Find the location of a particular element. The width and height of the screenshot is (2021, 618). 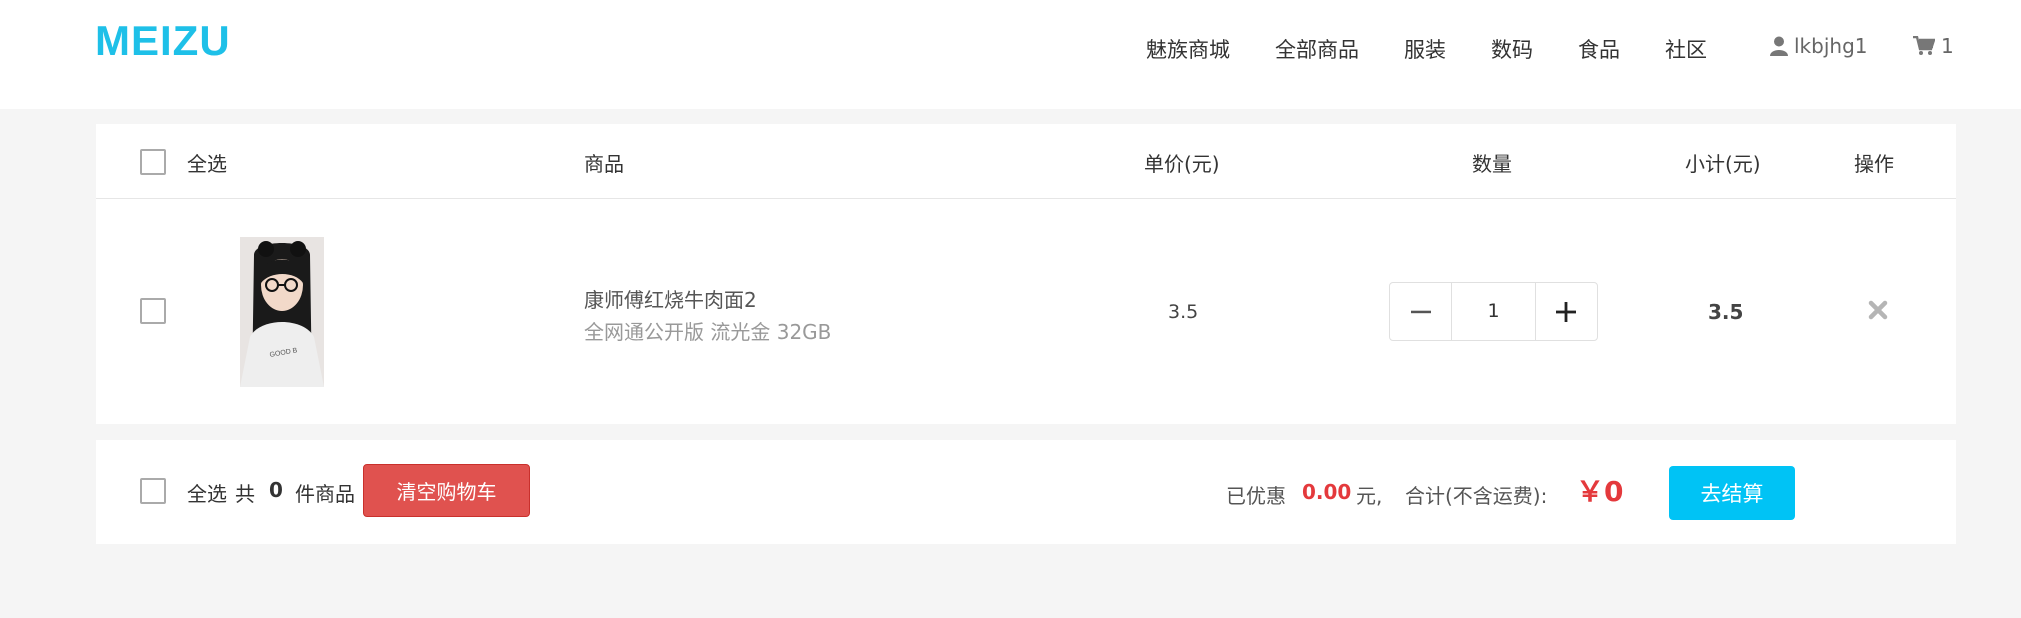

footer-select-all-label: 全选 is located at coordinates (207, 494).